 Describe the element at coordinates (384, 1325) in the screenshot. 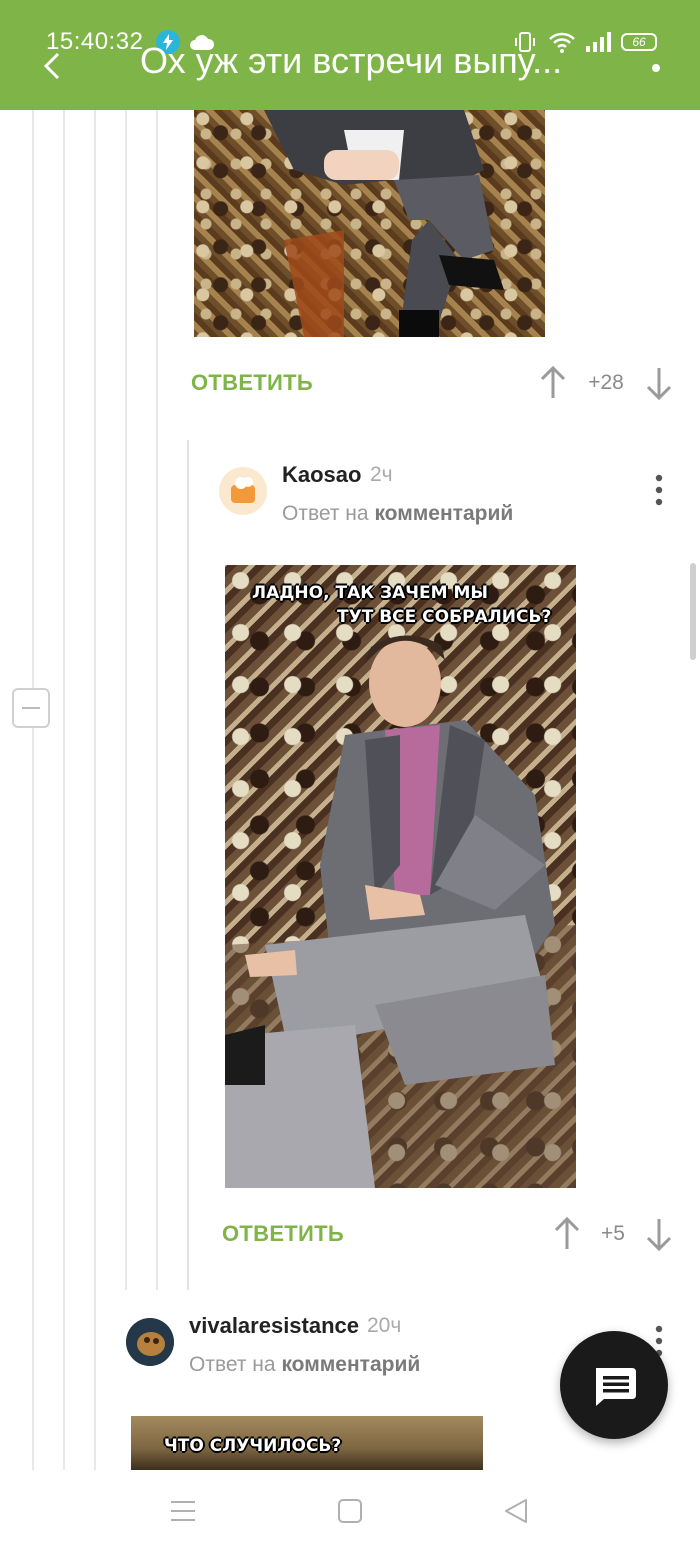

I see `comment-time: 20ч` at that location.